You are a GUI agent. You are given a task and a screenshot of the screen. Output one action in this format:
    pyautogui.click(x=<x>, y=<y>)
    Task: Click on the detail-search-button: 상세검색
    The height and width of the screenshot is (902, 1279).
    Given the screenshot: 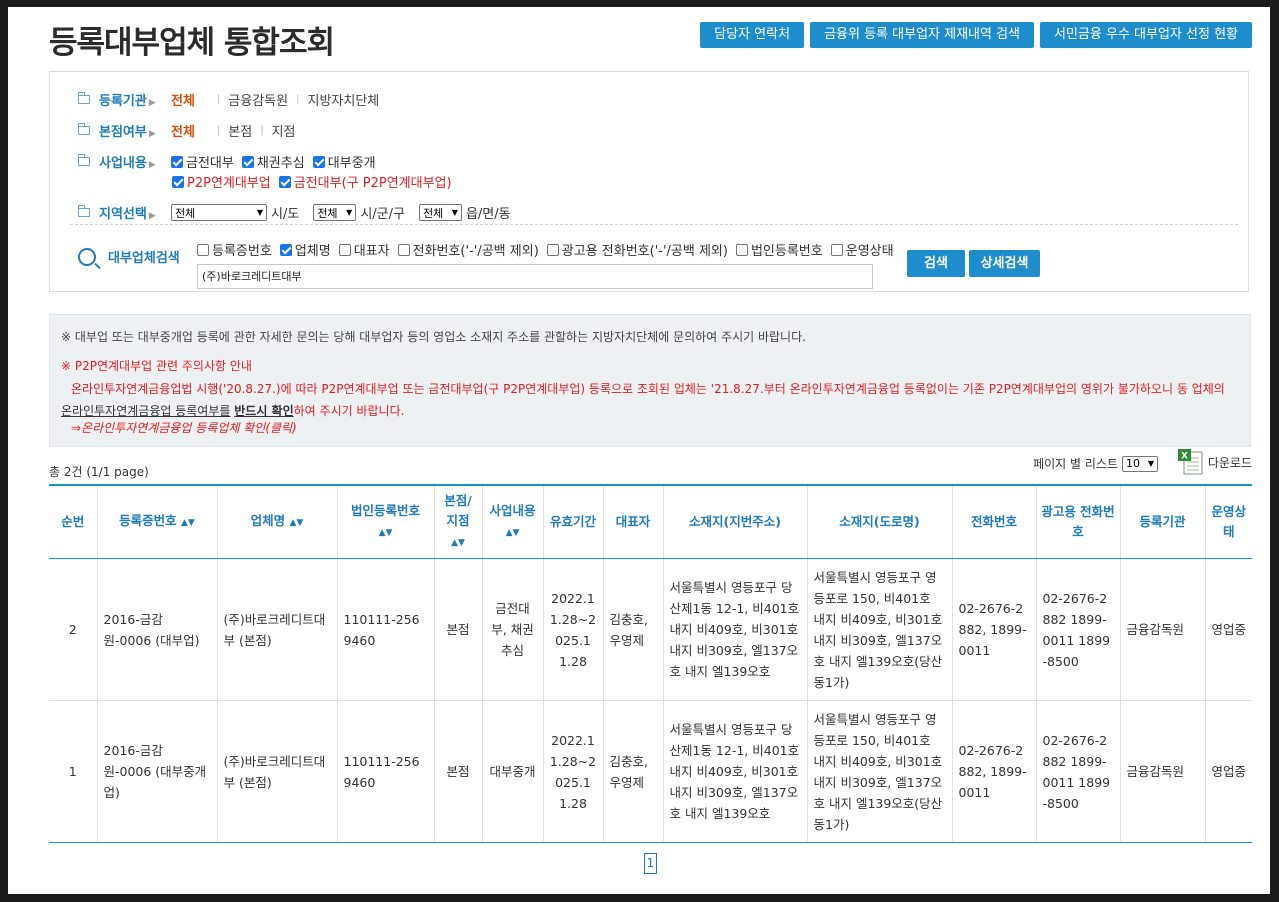 What is the action you would take?
    pyautogui.click(x=1004, y=263)
    